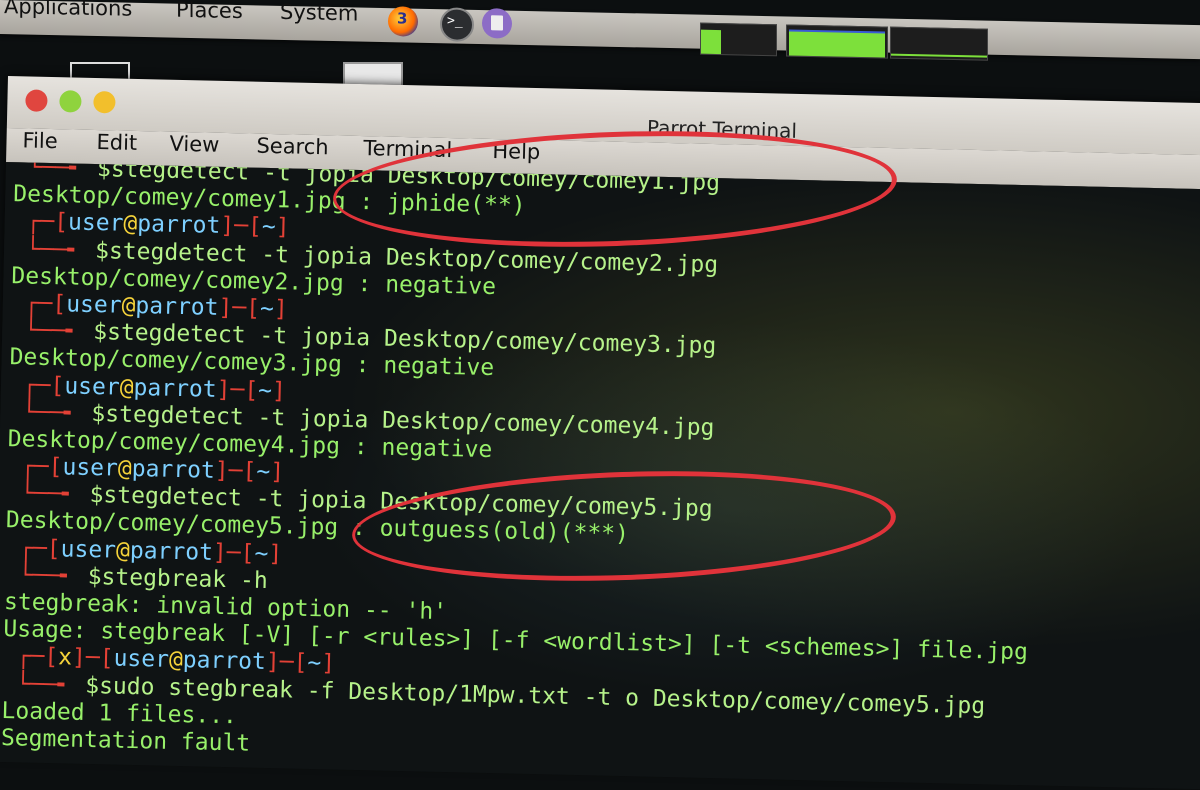  I want to click on memory-monitor-graph, so click(837, 41).